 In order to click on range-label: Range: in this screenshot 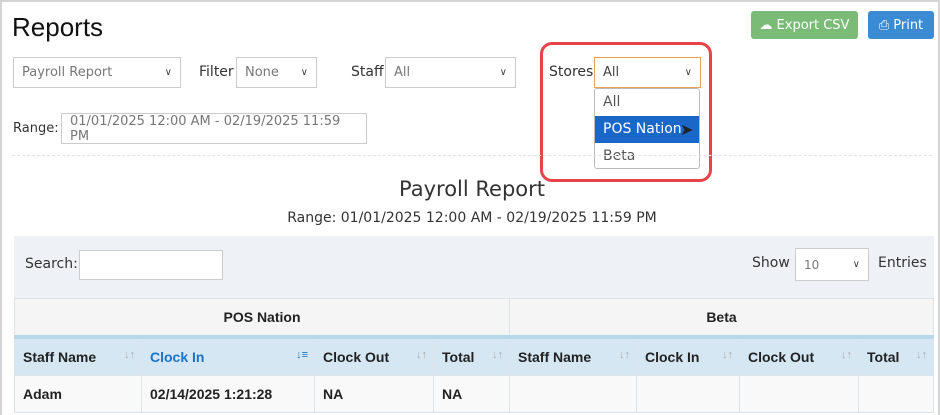, I will do `click(36, 128)`.